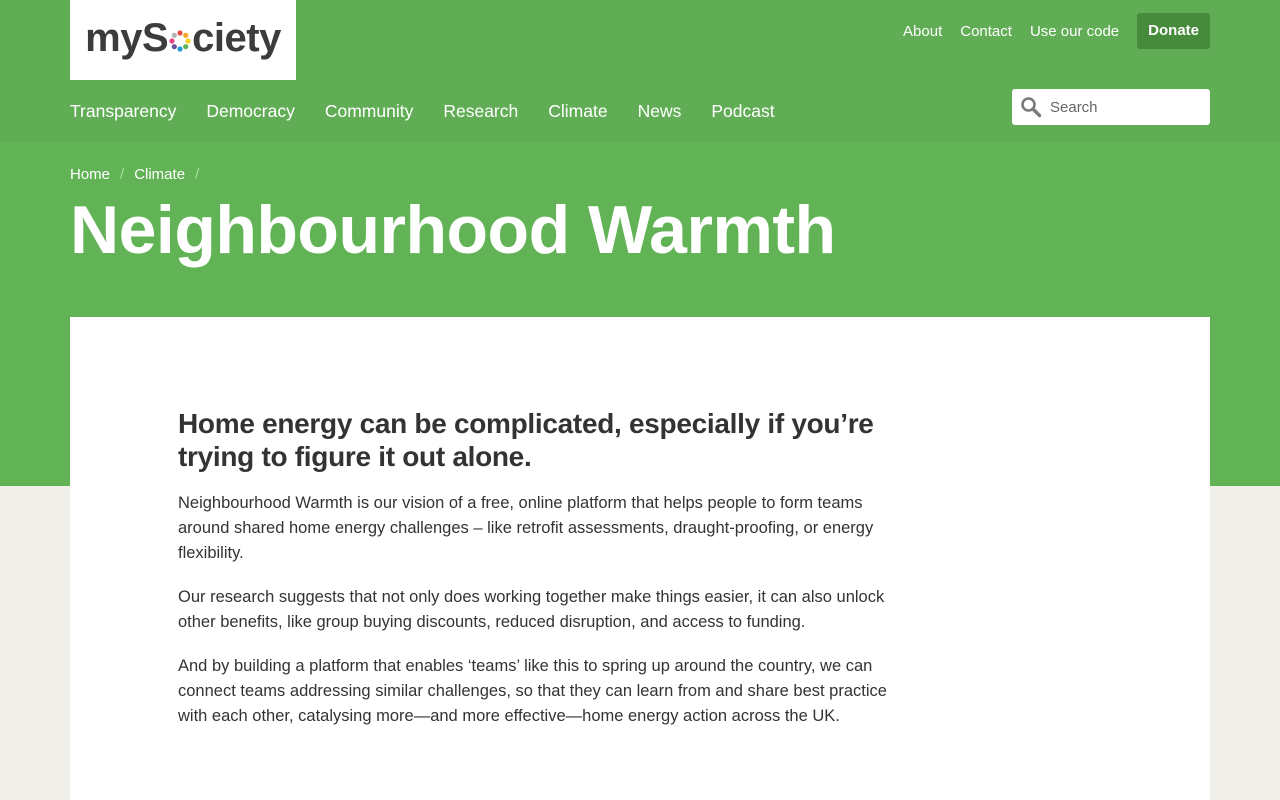  I want to click on logo-link: myS ciety, so click(183, 40).